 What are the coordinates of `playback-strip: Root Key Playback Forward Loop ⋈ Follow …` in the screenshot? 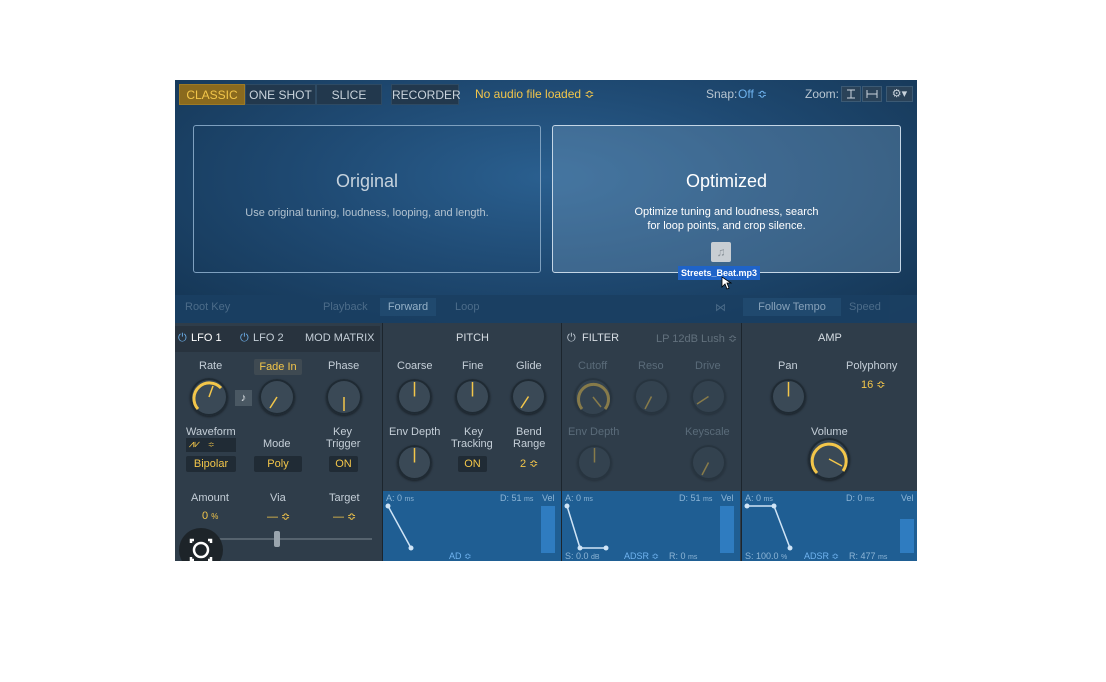 It's located at (546, 309).